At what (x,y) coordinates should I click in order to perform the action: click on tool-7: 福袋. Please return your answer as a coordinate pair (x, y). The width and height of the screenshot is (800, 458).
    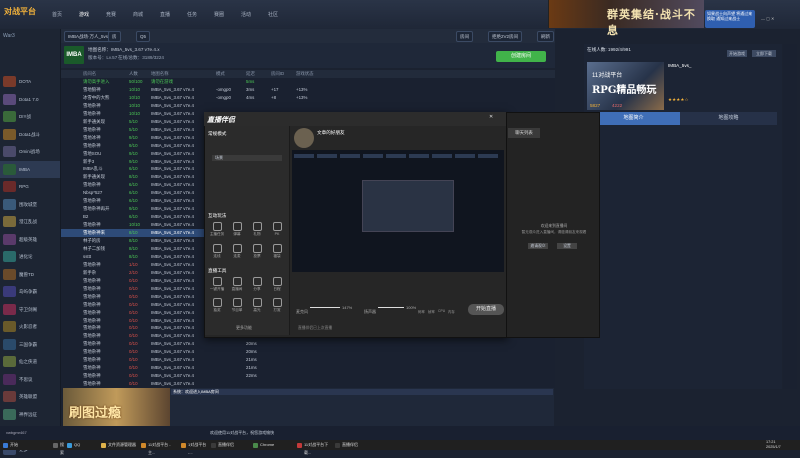
    Looking at the image, I should click on (277, 251).